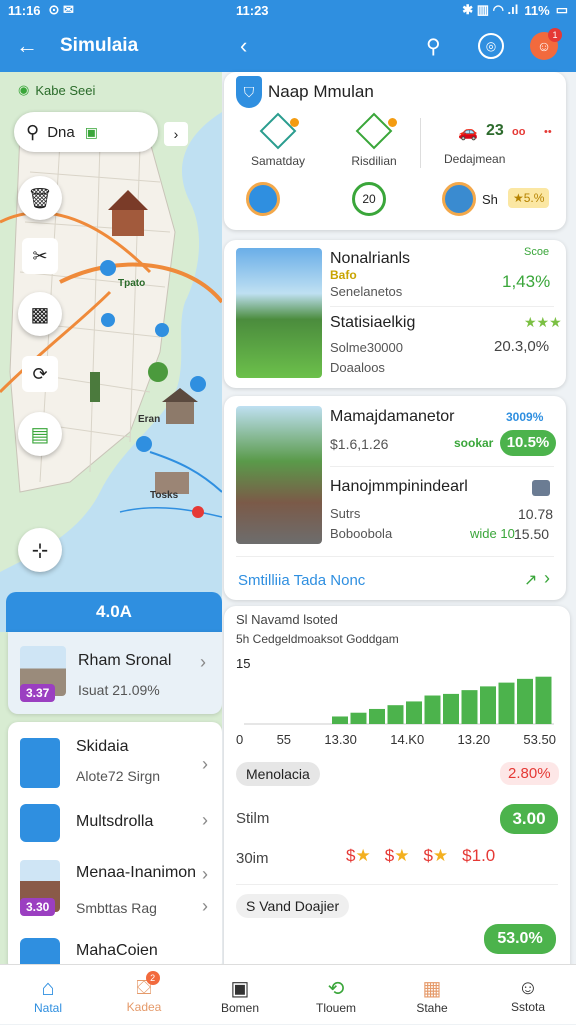  I want to click on back-arrow-icon: ←, so click(27, 46).